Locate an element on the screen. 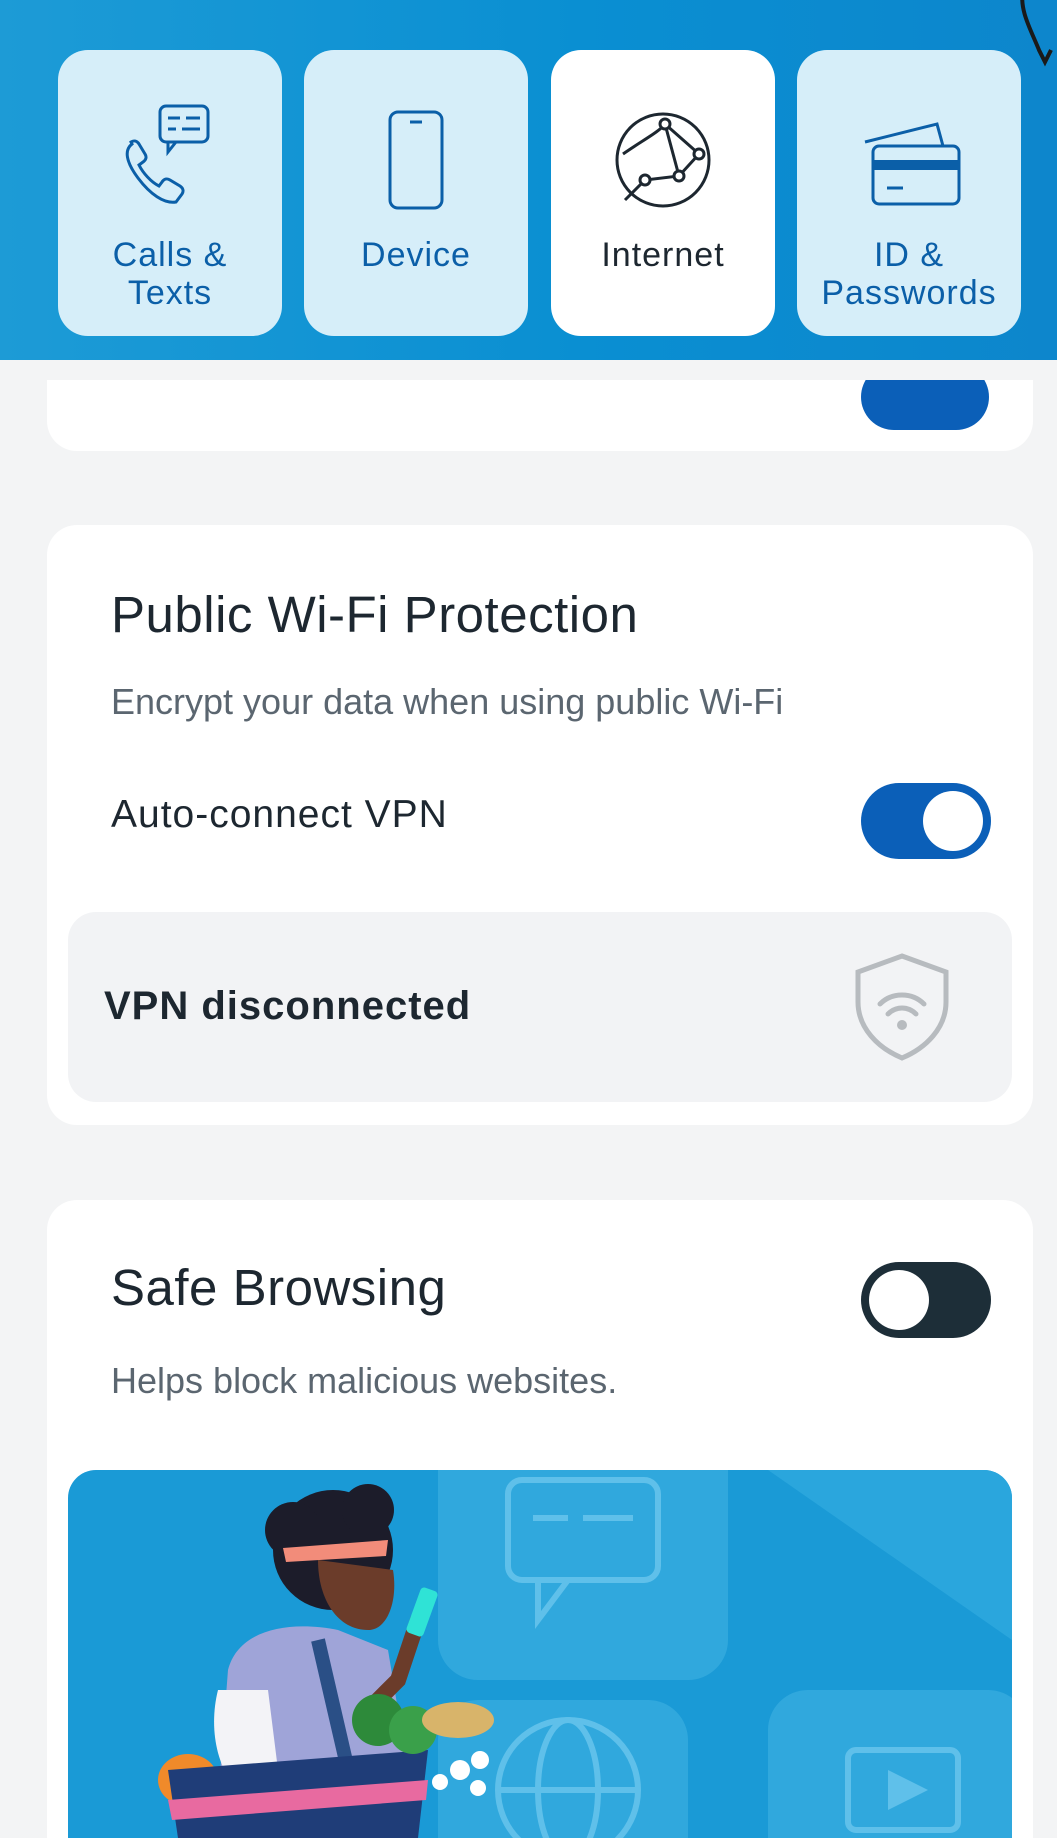  card-description: Helps block malicious websites. is located at coordinates (364, 1380).